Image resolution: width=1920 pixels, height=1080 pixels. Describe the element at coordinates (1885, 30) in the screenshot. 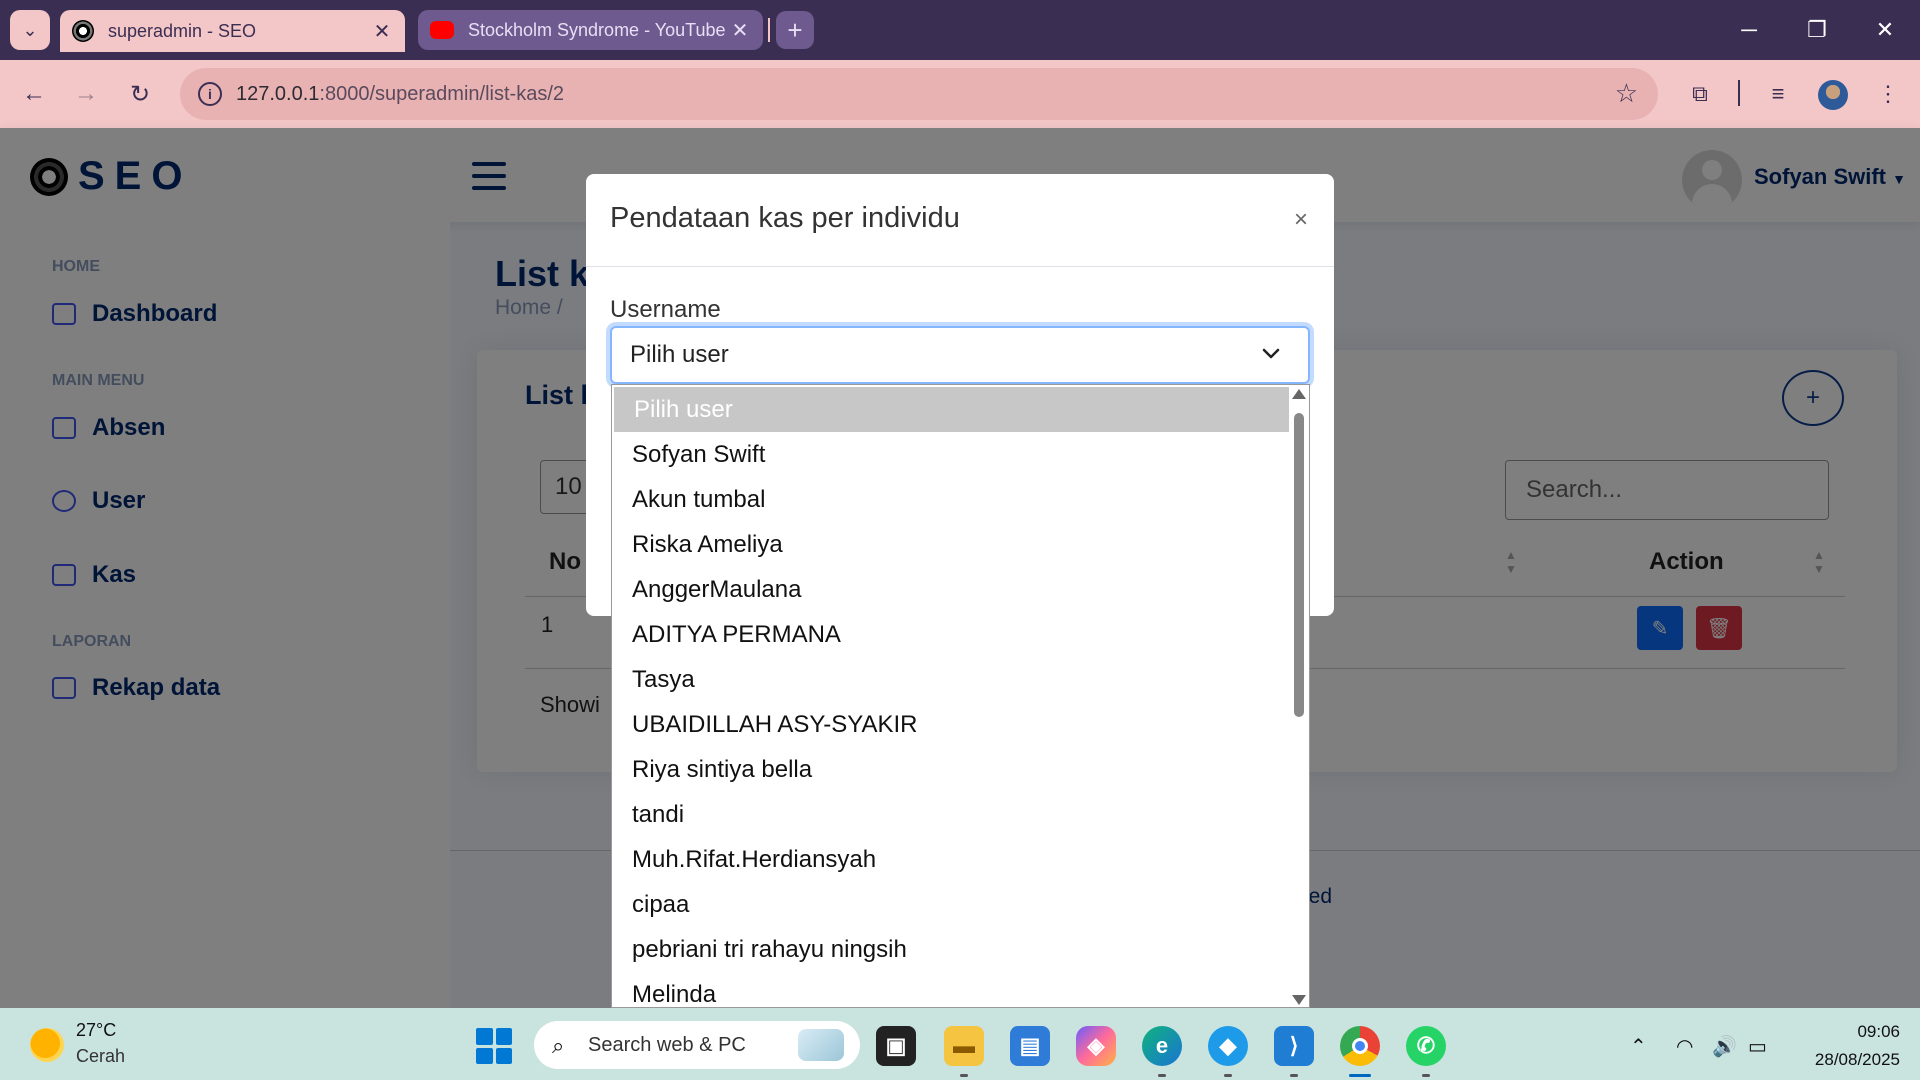

I see `close-window-button: ✕` at that location.